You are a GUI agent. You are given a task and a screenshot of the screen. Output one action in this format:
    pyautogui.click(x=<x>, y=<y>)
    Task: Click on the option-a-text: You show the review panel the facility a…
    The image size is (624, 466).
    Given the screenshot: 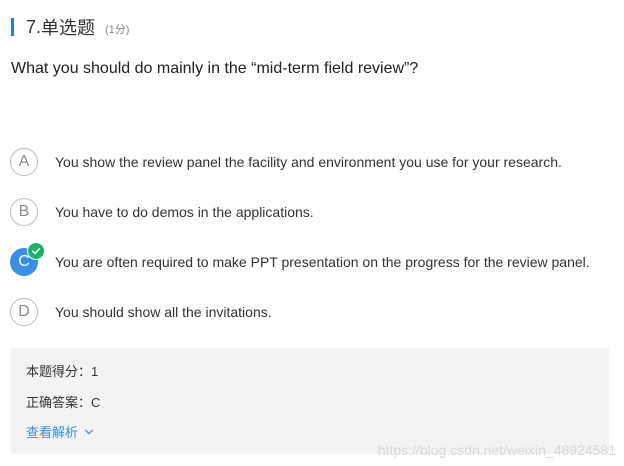 What is the action you would take?
    pyautogui.click(x=308, y=162)
    